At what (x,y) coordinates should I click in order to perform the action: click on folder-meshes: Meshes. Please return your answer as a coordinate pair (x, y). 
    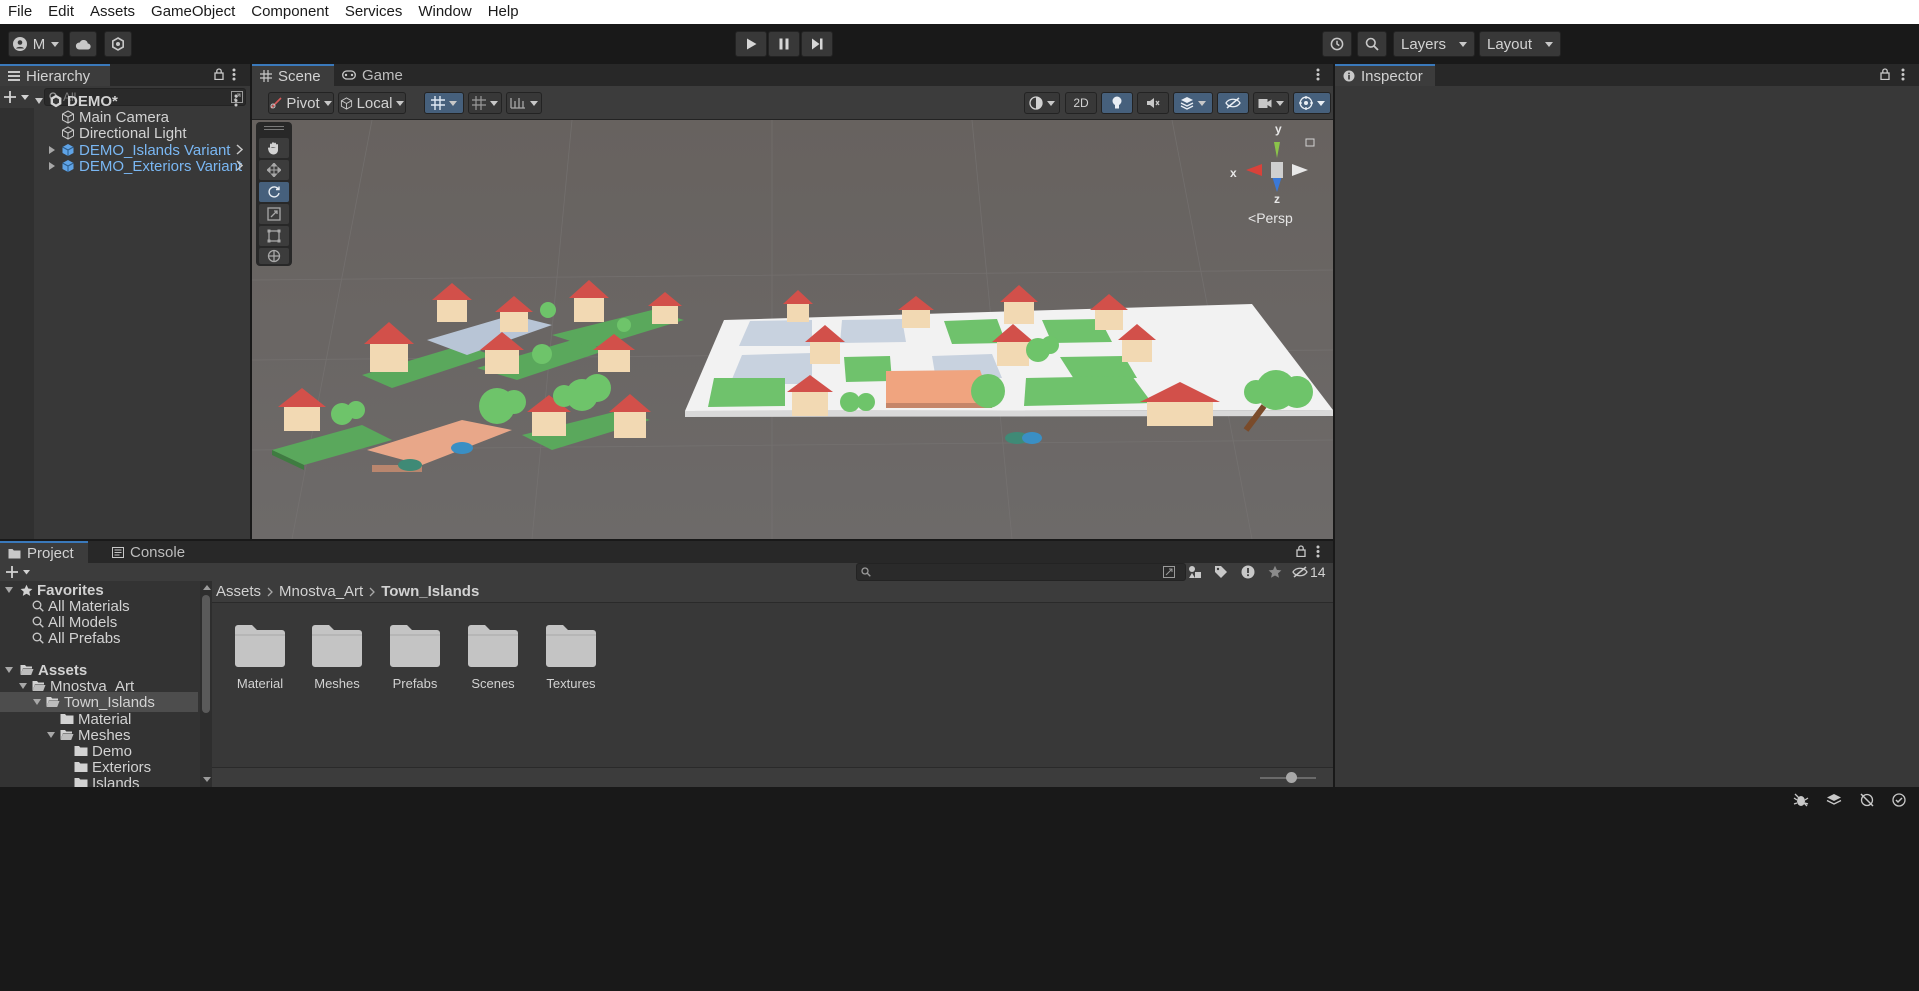
    Looking at the image, I should click on (337, 657).